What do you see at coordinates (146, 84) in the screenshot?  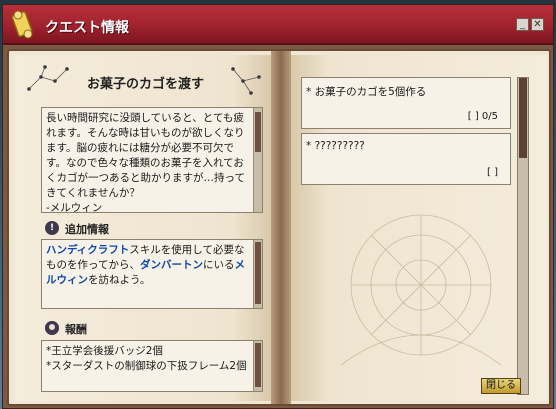 I see `quest-title: お菓子のカゴを渡す` at bounding box center [146, 84].